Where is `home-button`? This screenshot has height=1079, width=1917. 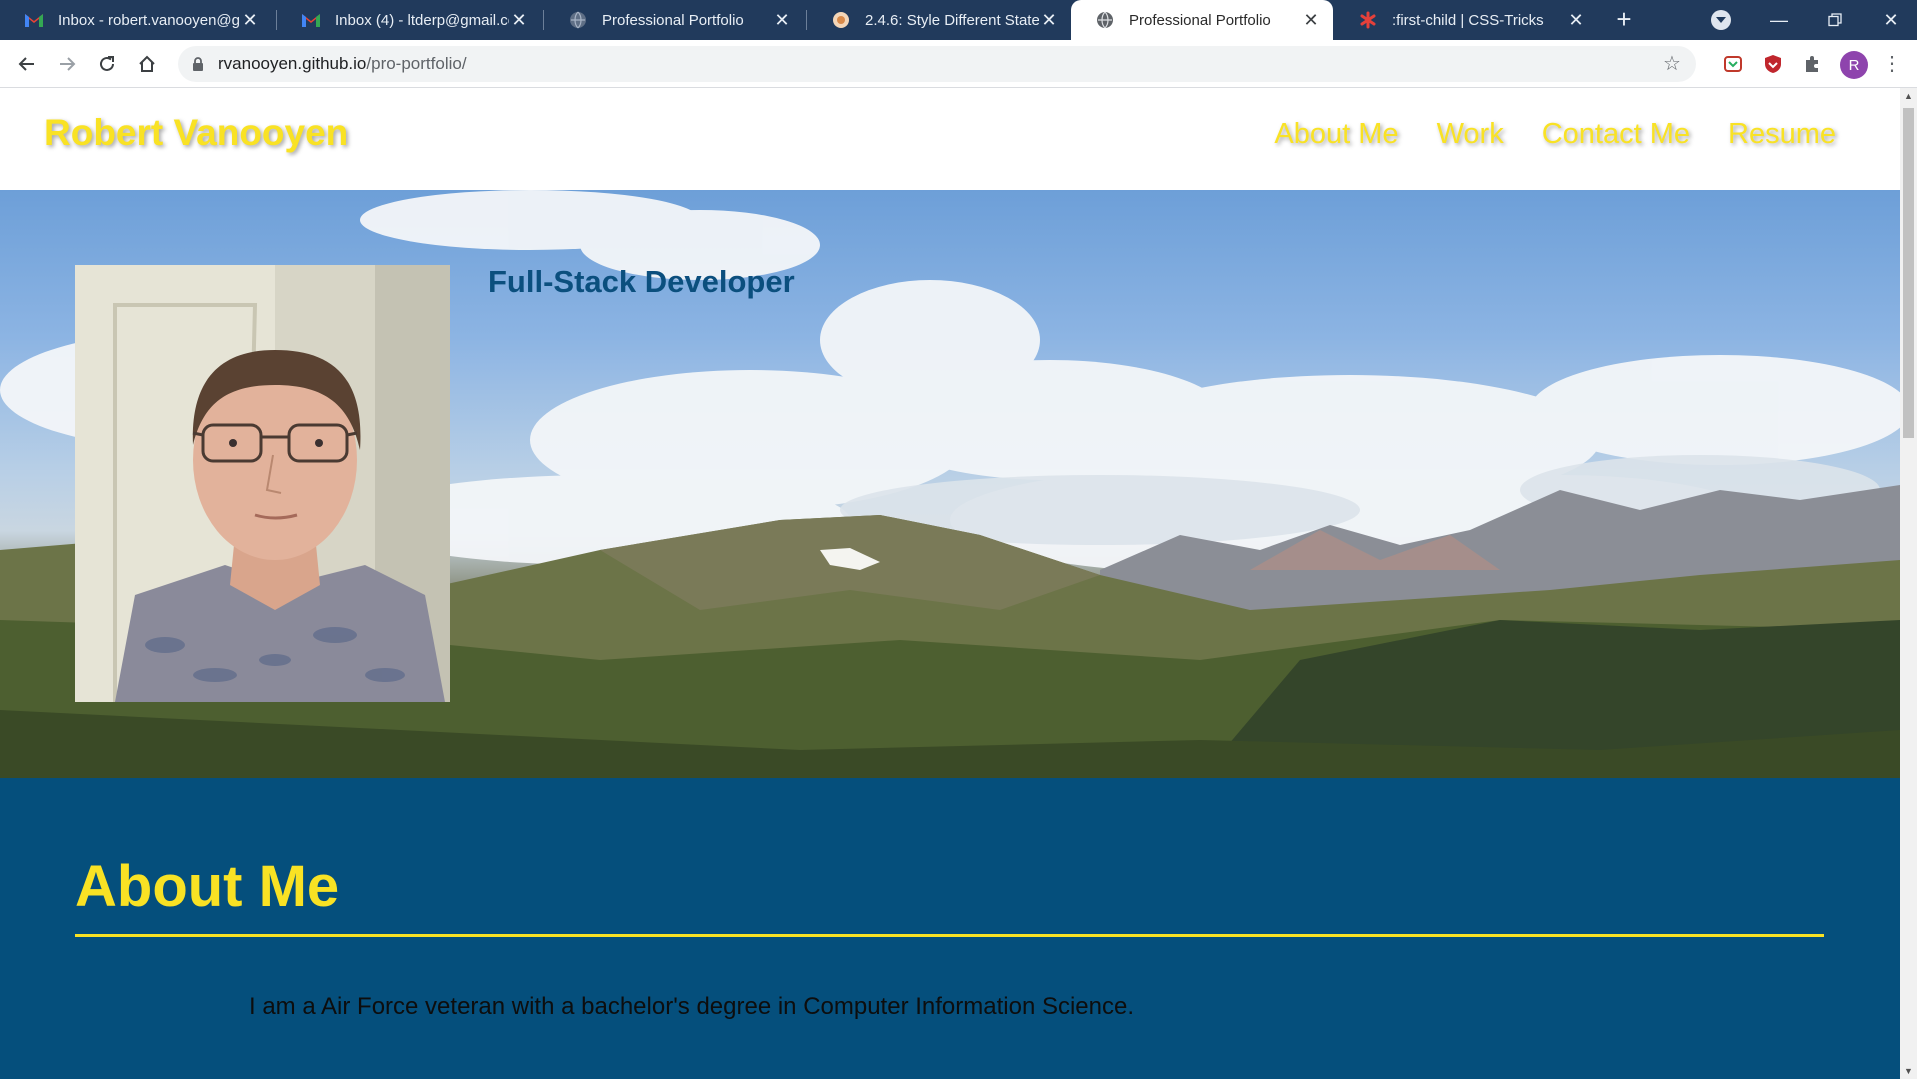 home-button is located at coordinates (147, 64).